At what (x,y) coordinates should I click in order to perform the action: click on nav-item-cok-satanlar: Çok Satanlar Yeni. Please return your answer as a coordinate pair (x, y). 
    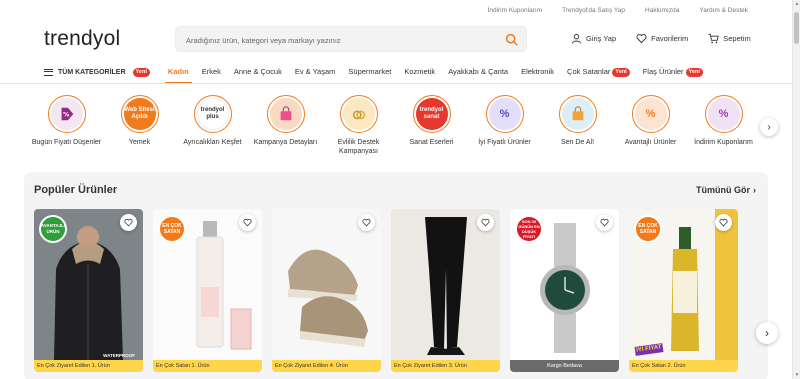
    Looking at the image, I should click on (598, 72).